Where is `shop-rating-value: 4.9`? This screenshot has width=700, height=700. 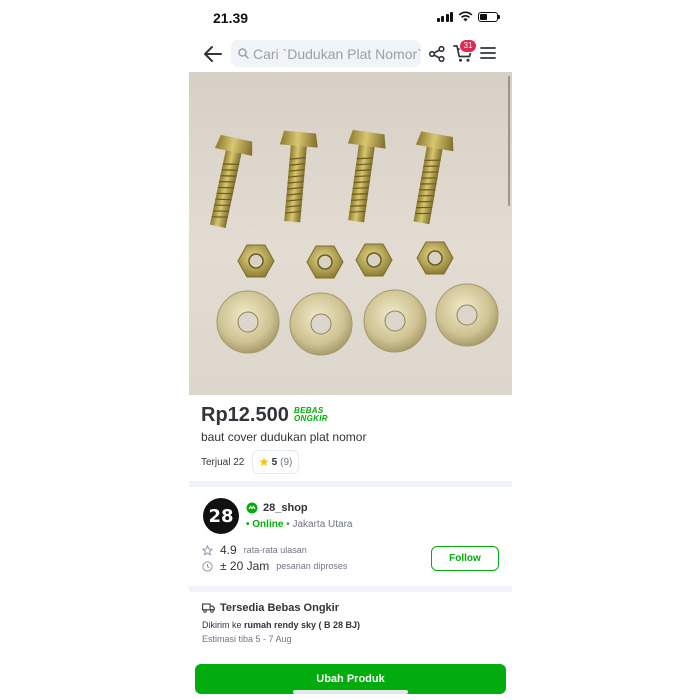 shop-rating-value: 4.9 is located at coordinates (228, 550).